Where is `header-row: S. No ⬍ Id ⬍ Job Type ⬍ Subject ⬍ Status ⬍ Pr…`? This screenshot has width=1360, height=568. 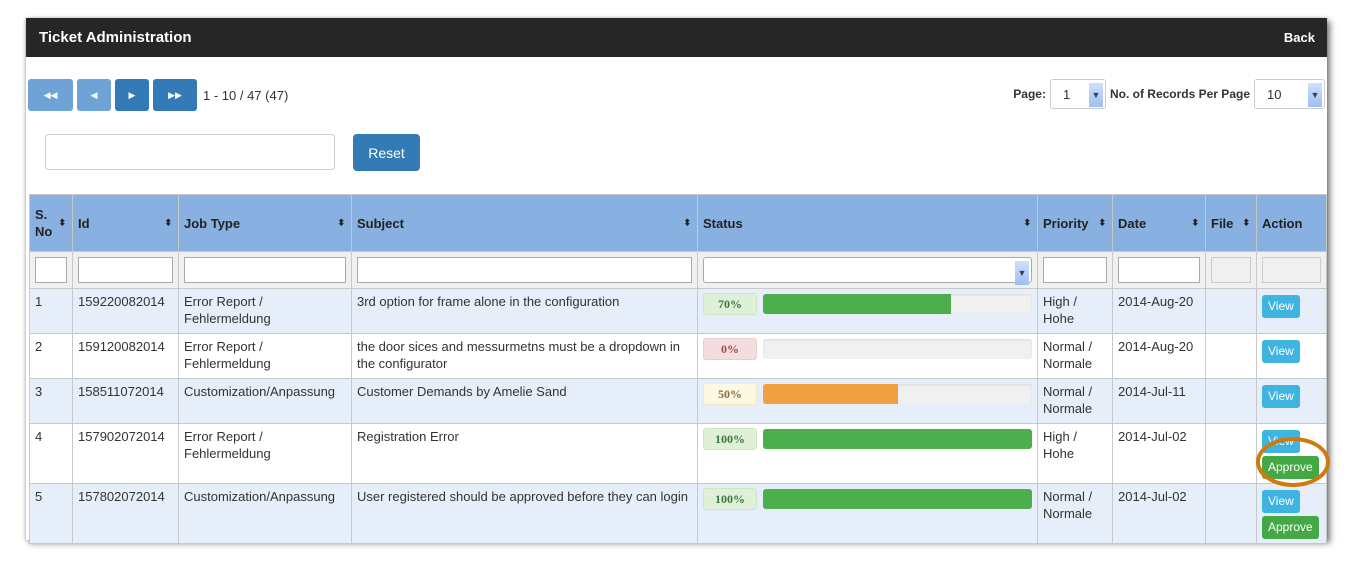
header-row: S. No ⬍ Id ⬍ Job Type ⬍ Subject ⬍ Status ⬍ Pr… is located at coordinates (678, 223).